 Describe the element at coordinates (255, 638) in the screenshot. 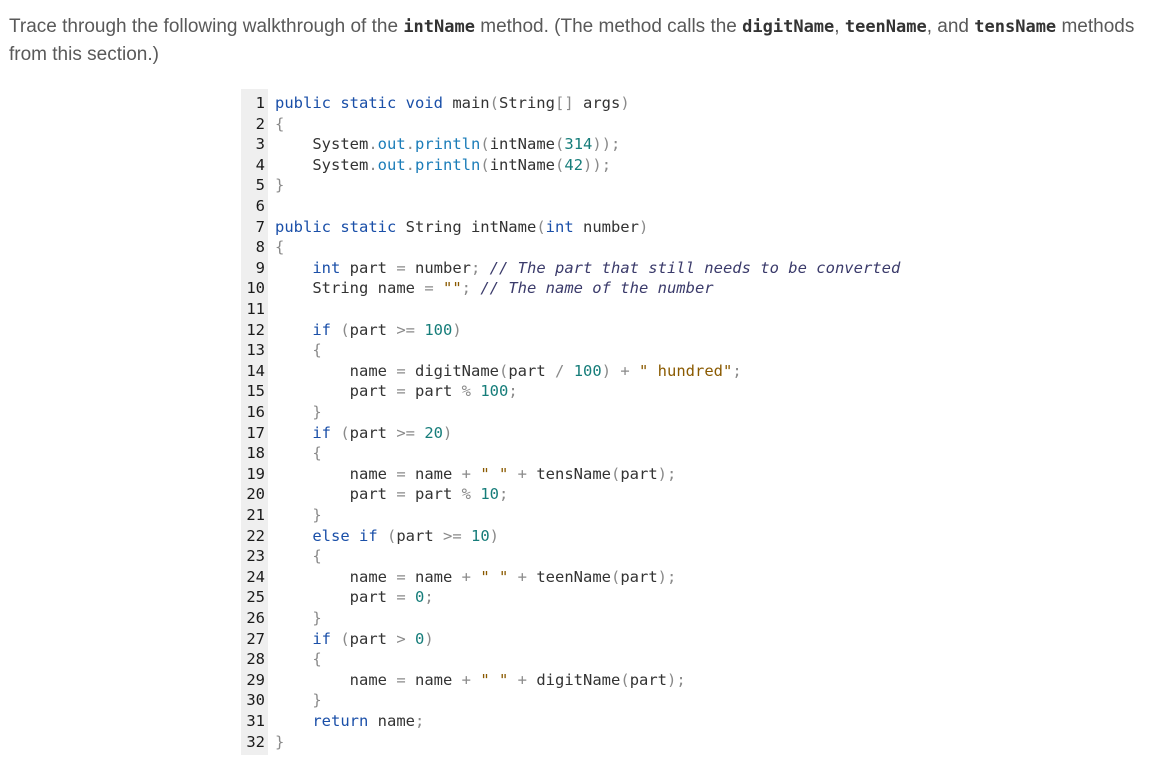

I see `line-number: 27` at that location.